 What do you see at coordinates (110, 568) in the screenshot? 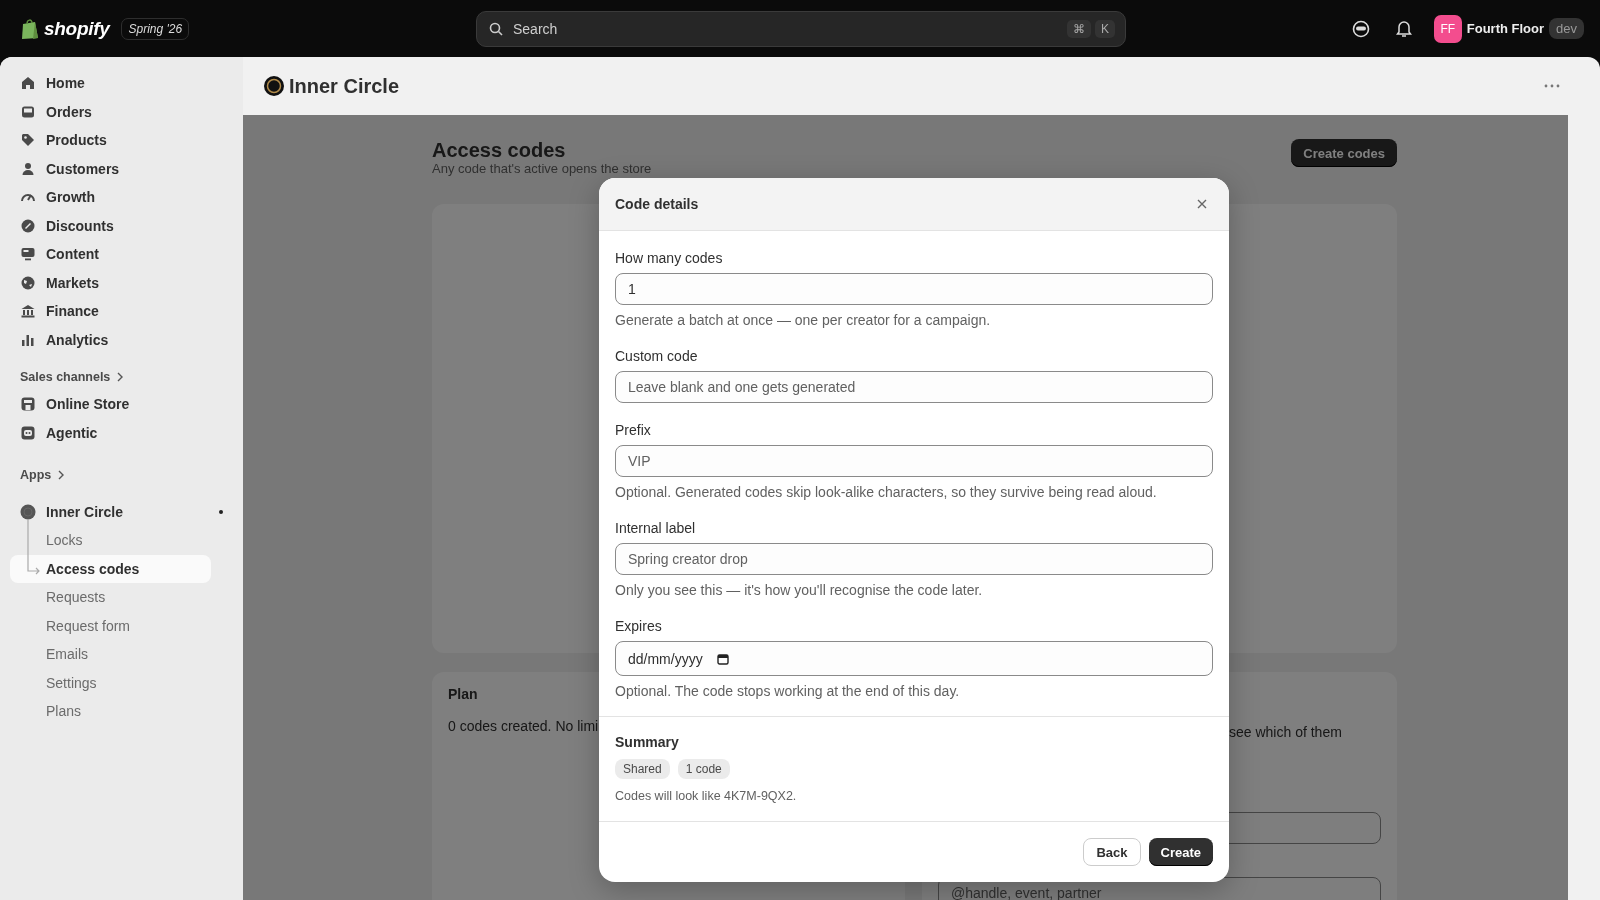
I see `nav-subitem: Access codes` at bounding box center [110, 568].